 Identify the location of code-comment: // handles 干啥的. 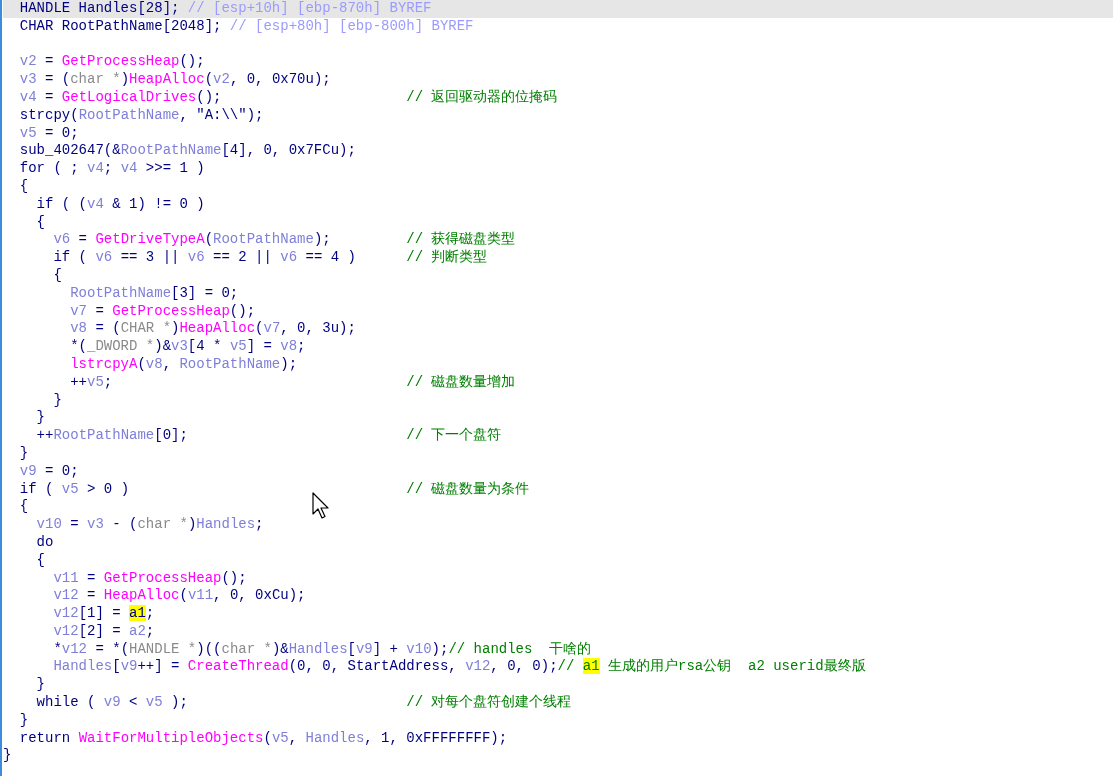
(520, 649).